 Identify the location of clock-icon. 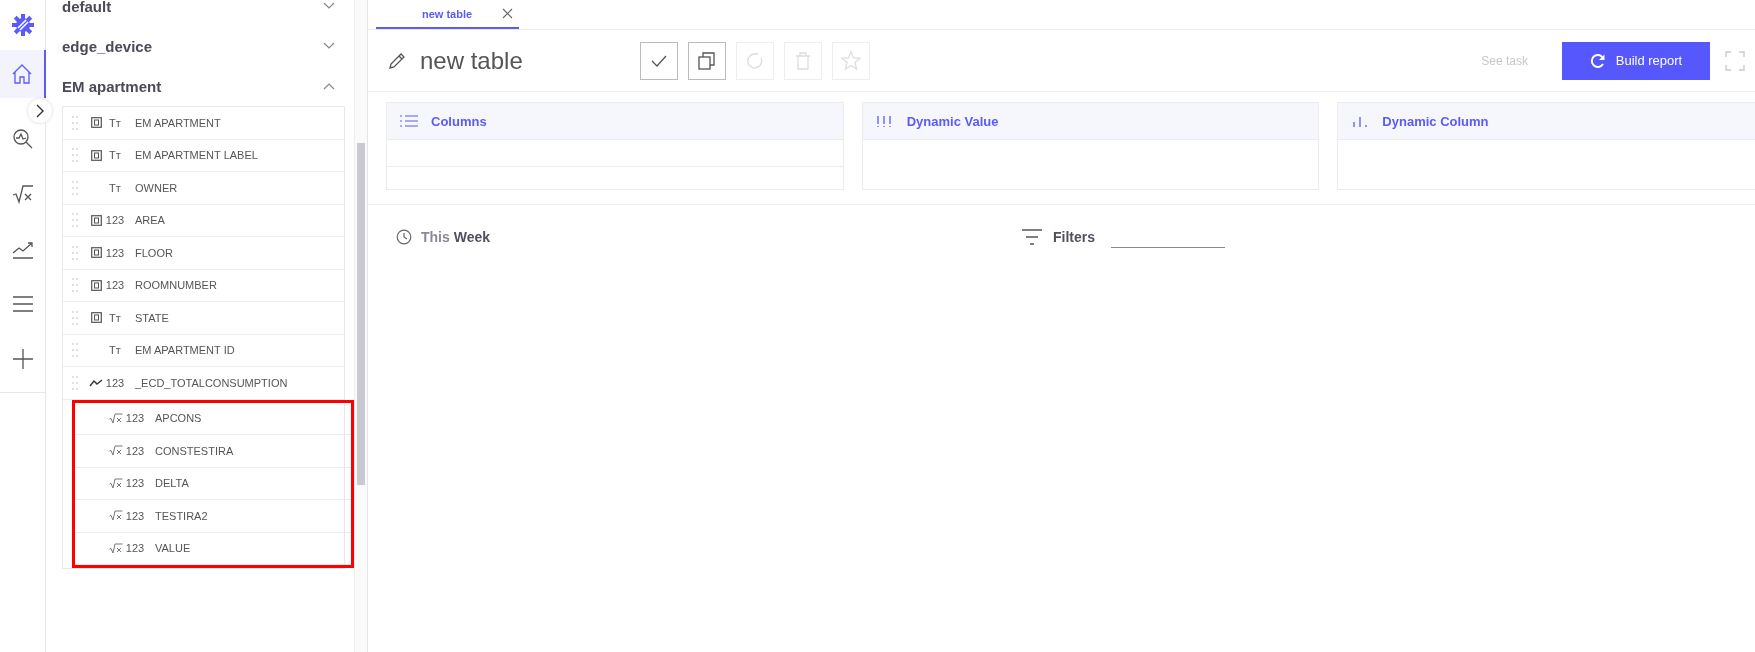
(404, 236).